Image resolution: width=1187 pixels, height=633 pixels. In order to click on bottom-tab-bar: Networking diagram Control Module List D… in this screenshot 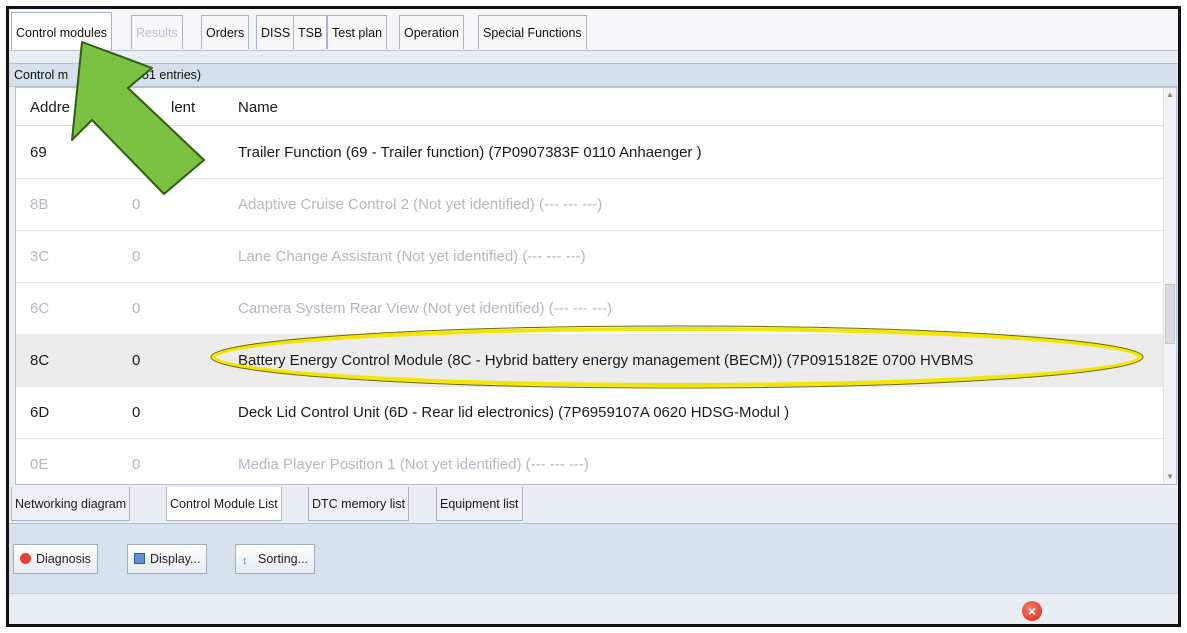, I will do `click(593, 505)`.